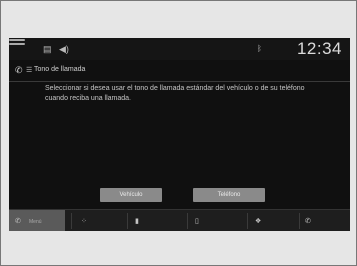 This screenshot has width=357, height=266. Describe the element at coordinates (17, 44) in the screenshot. I see `home-icon` at that location.